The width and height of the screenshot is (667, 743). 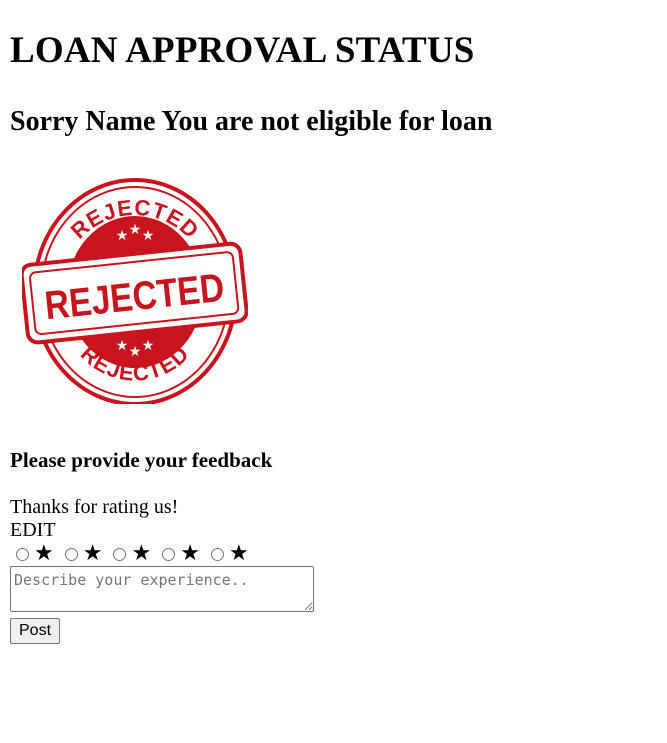 I want to click on star-rating: ★ ★ ★ ★ ★, so click(x=333, y=554).